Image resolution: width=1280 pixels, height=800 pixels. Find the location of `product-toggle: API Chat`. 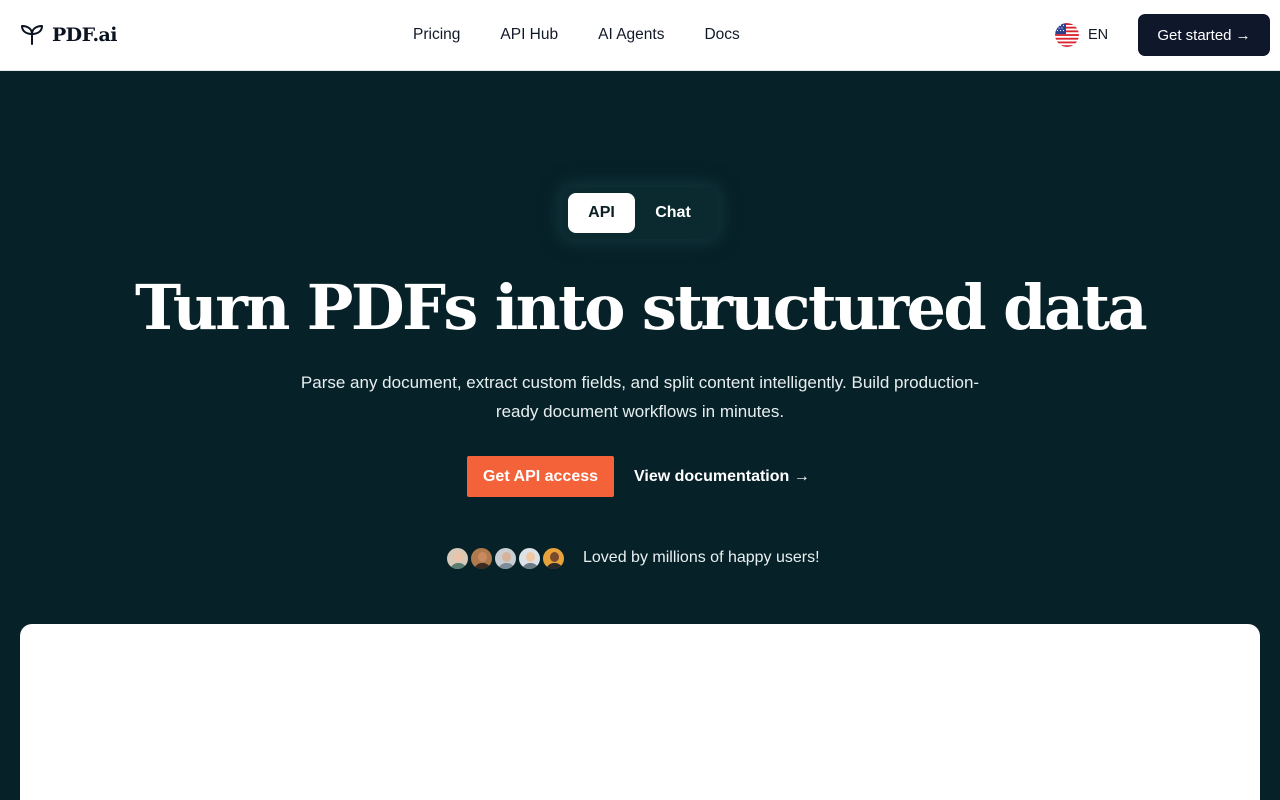

product-toggle: API Chat is located at coordinates (640, 213).